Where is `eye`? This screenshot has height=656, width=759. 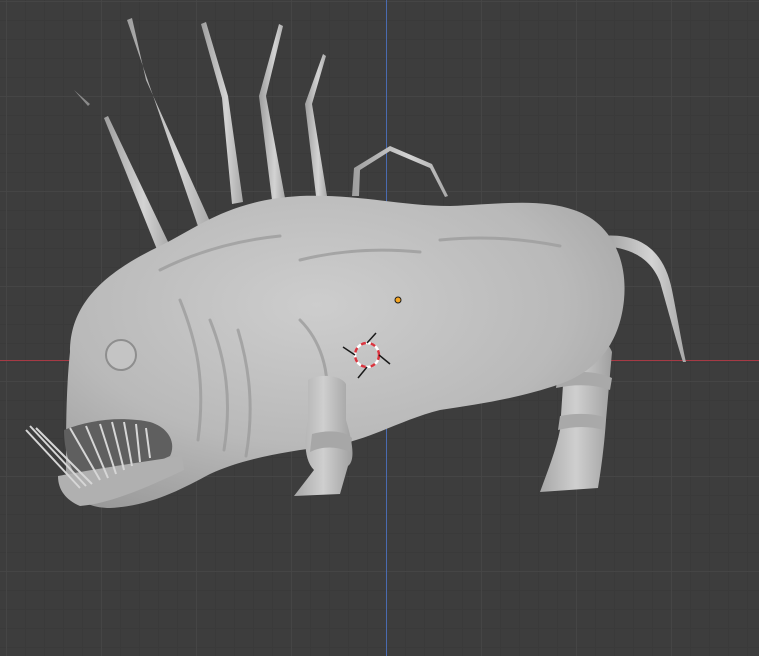
eye is located at coordinates (121, 355).